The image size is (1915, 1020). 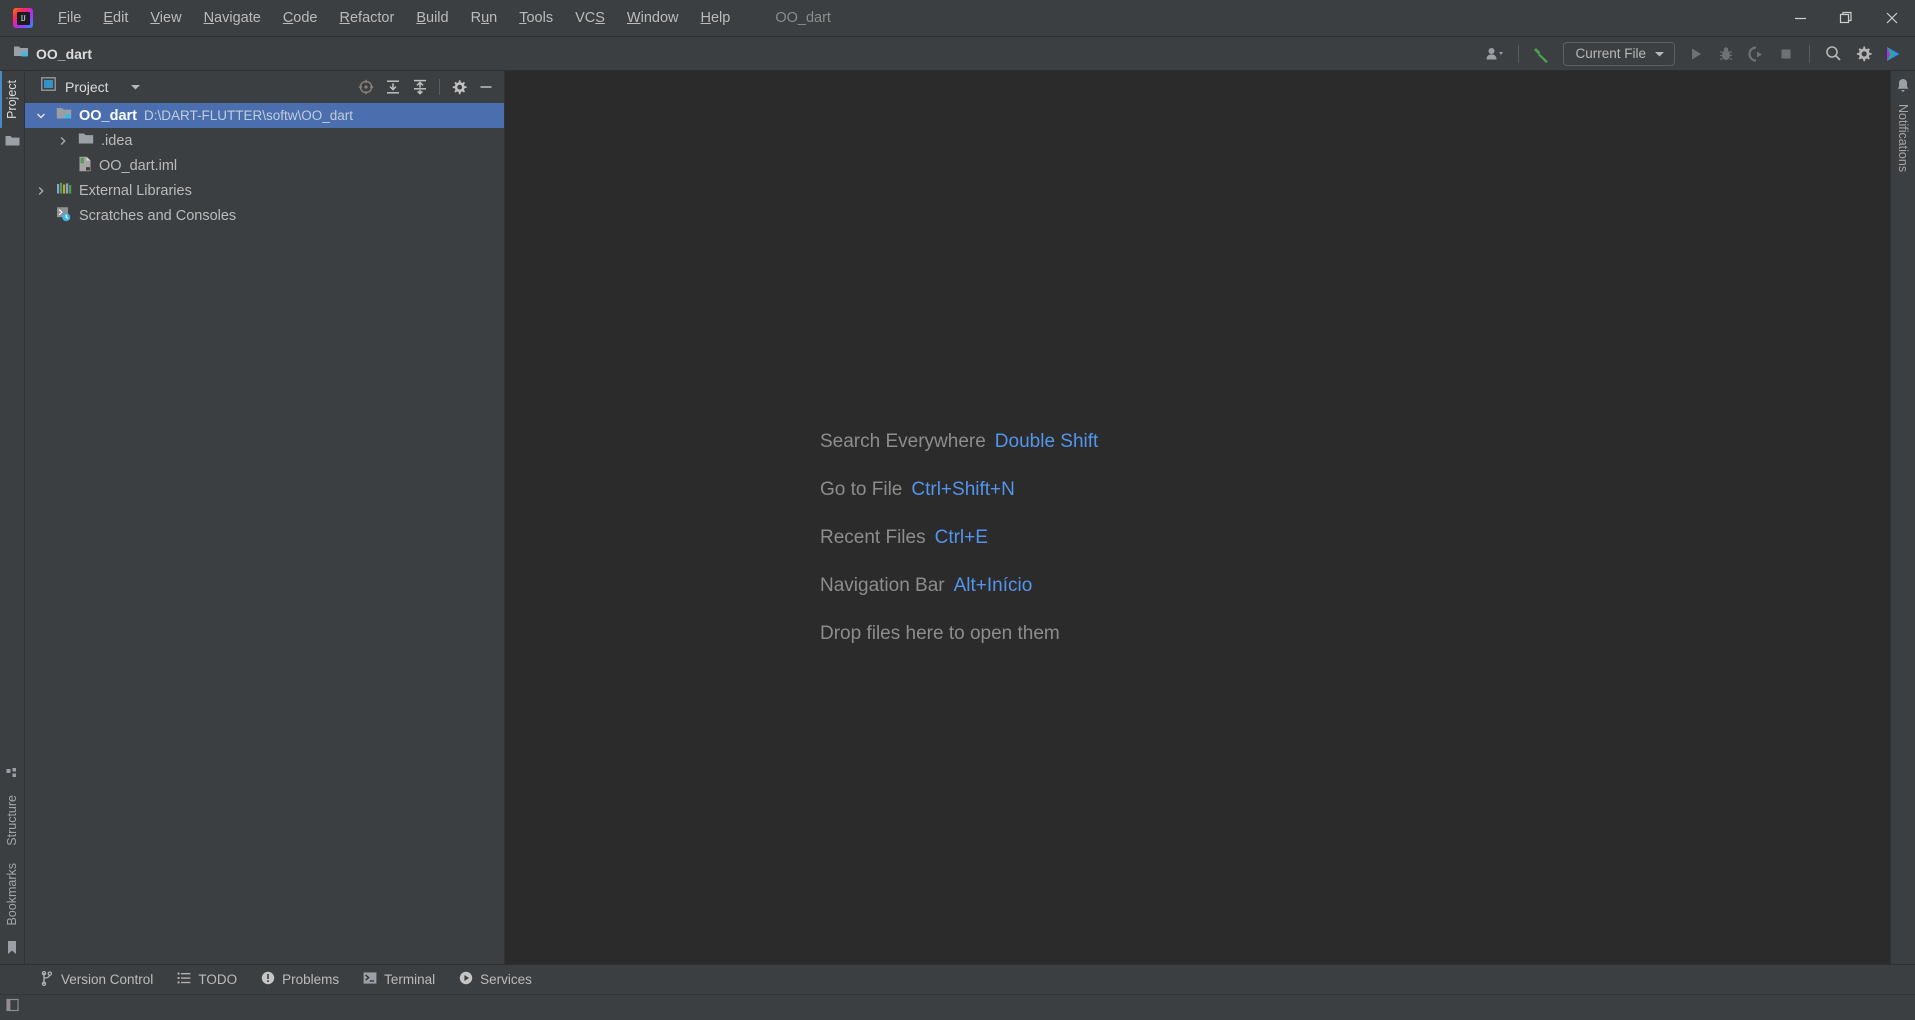 What do you see at coordinates (1893, 54) in the screenshot?
I see `ai-assistant-icon` at bounding box center [1893, 54].